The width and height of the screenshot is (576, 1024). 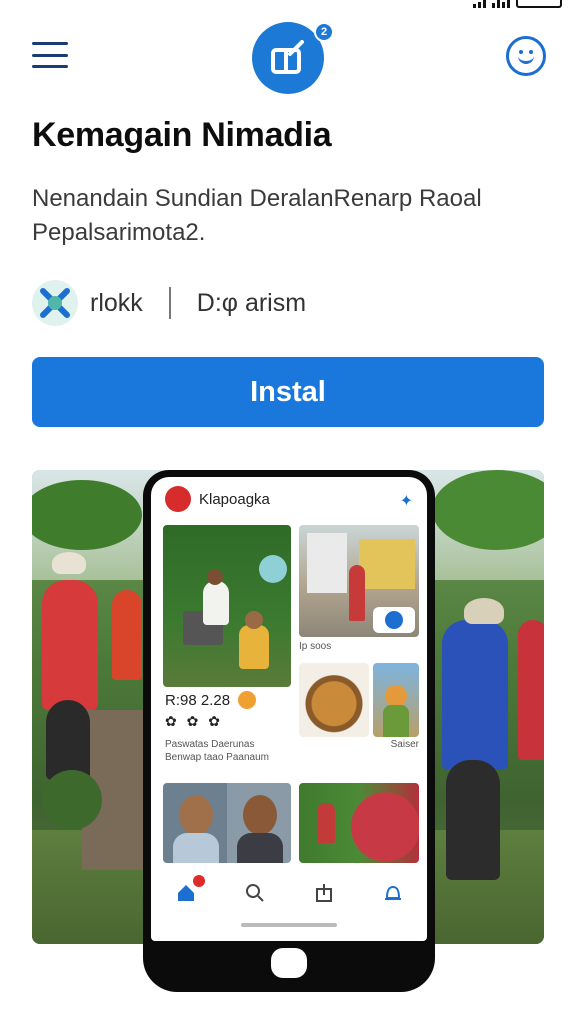 I want to click on phone-app-logo-icon, so click(x=178, y=499).